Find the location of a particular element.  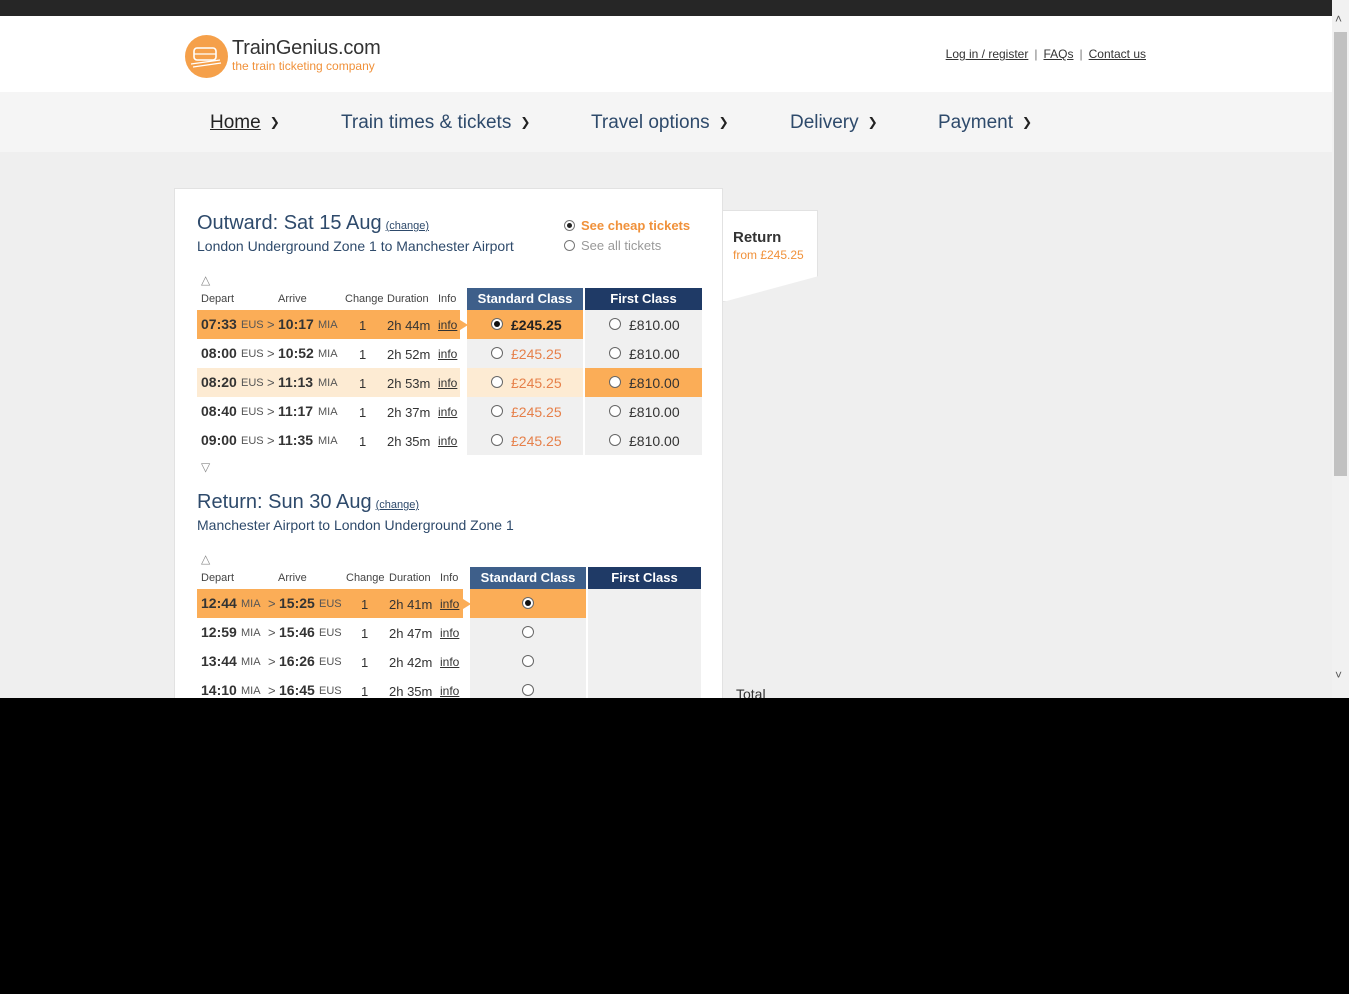

duration-header: Duration is located at coordinates (410, 578).